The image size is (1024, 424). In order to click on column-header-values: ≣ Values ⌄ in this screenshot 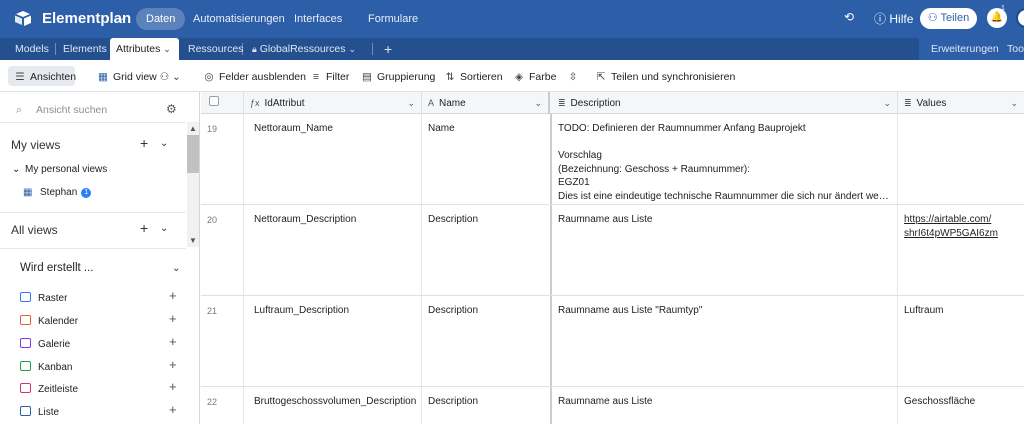, I will do `click(961, 103)`.